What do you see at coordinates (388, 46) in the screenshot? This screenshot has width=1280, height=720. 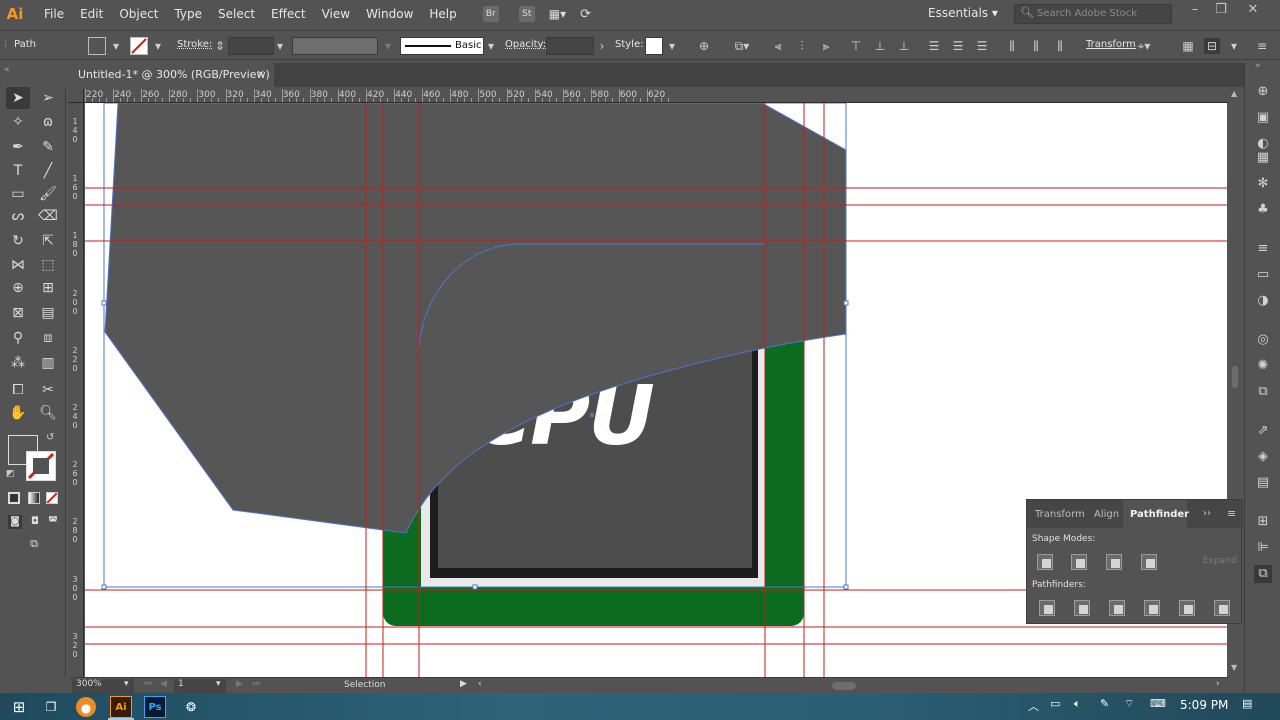 I see `profile-dropdown-icon: ▾` at bounding box center [388, 46].